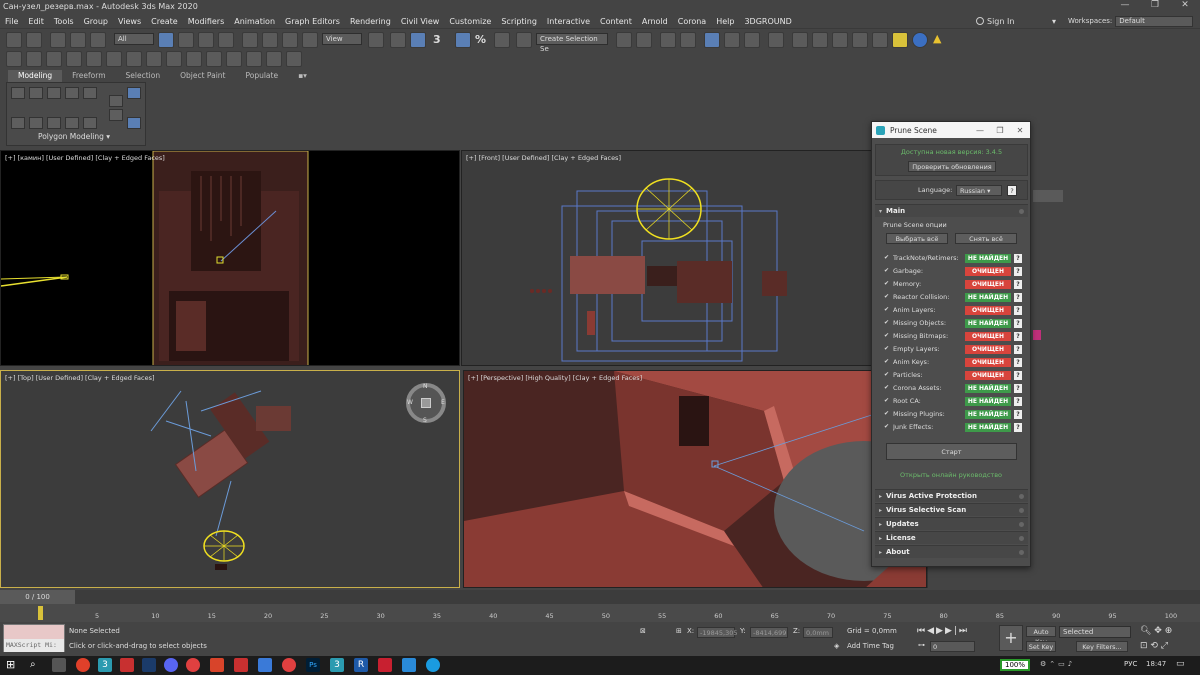 This screenshot has width=1200, height=675. Describe the element at coordinates (265, 665) in the screenshot. I see `explorer-icon` at that location.